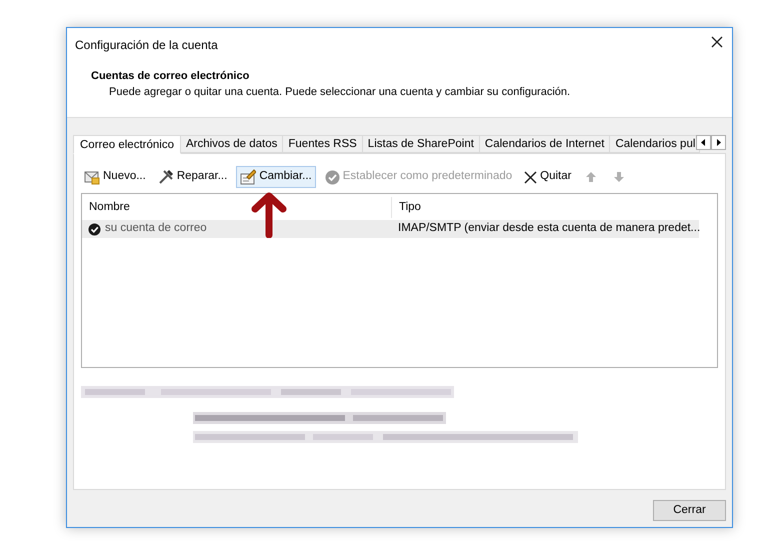 The image size is (780, 554). Describe the element at coordinates (655, 144) in the screenshot. I see `tab: Calendarios pul` at that location.